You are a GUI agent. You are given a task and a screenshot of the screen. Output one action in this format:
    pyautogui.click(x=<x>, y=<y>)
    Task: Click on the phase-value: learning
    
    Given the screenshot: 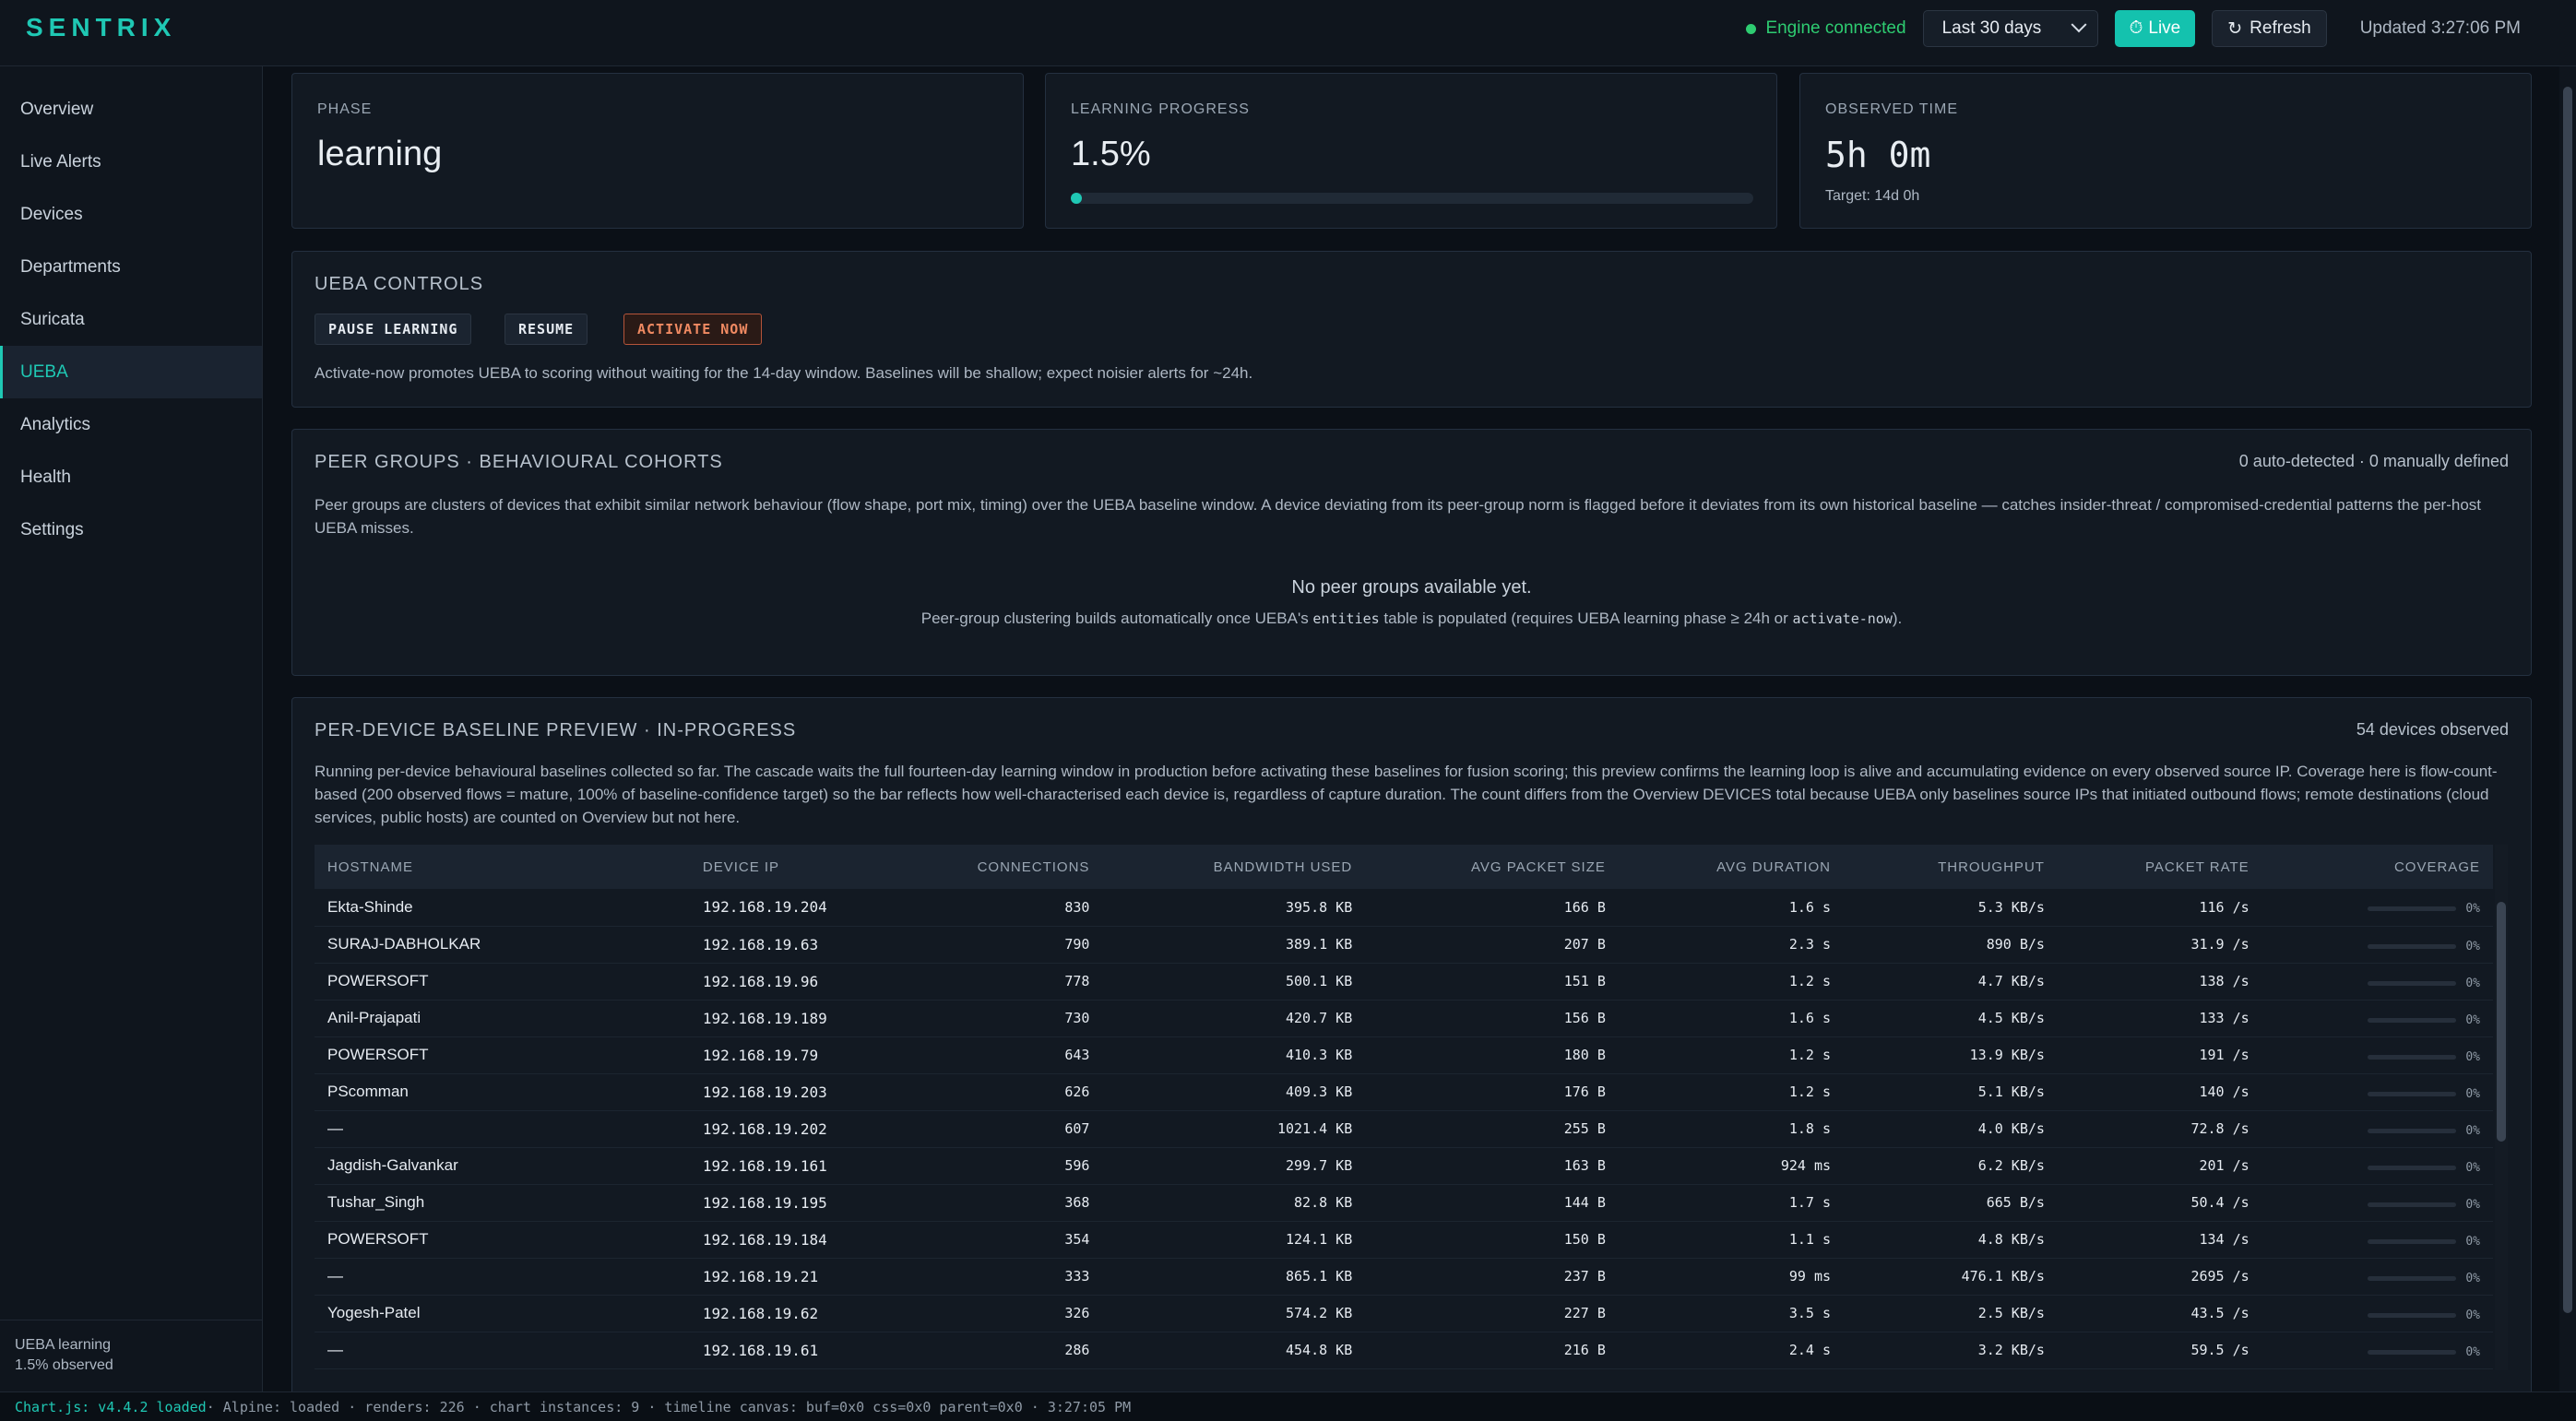 What is the action you would take?
    pyautogui.click(x=380, y=154)
    